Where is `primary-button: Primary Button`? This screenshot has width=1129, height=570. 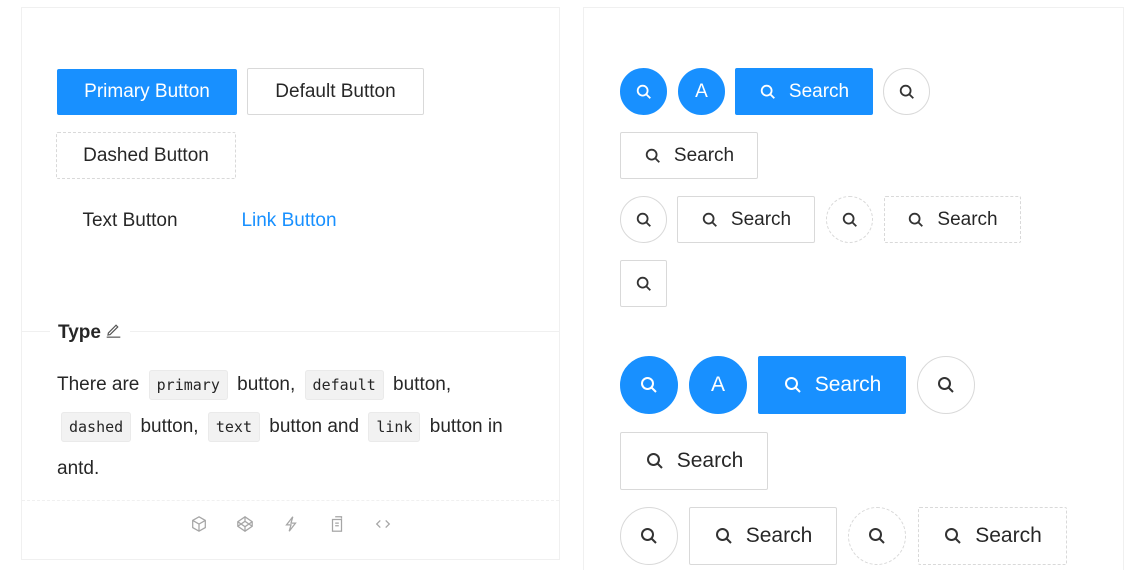
primary-button: Primary Button is located at coordinates (147, 92).